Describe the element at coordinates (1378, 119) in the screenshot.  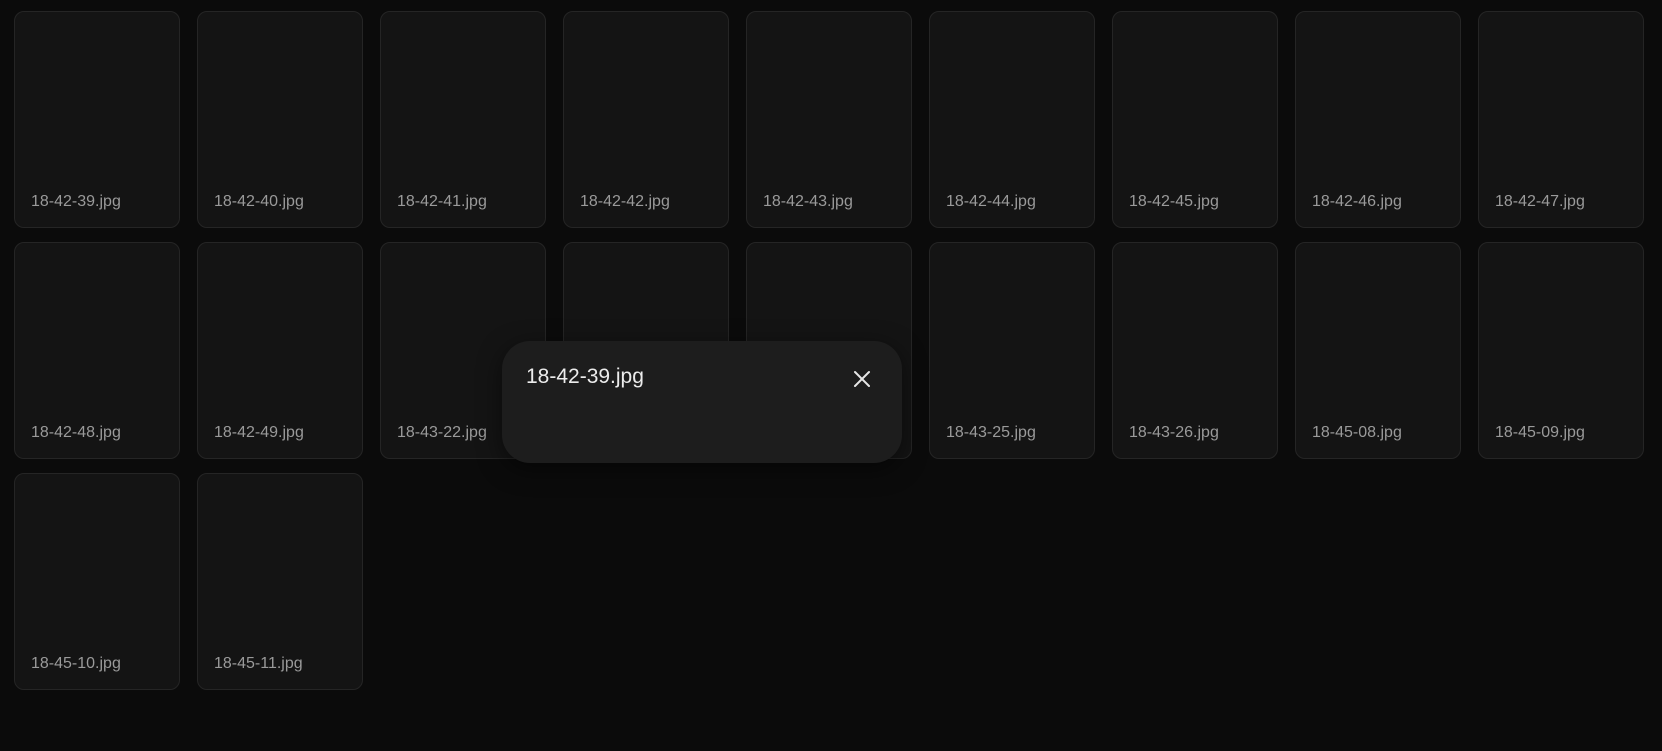
I see `file-card: 18-42-46.jpg` at that location.